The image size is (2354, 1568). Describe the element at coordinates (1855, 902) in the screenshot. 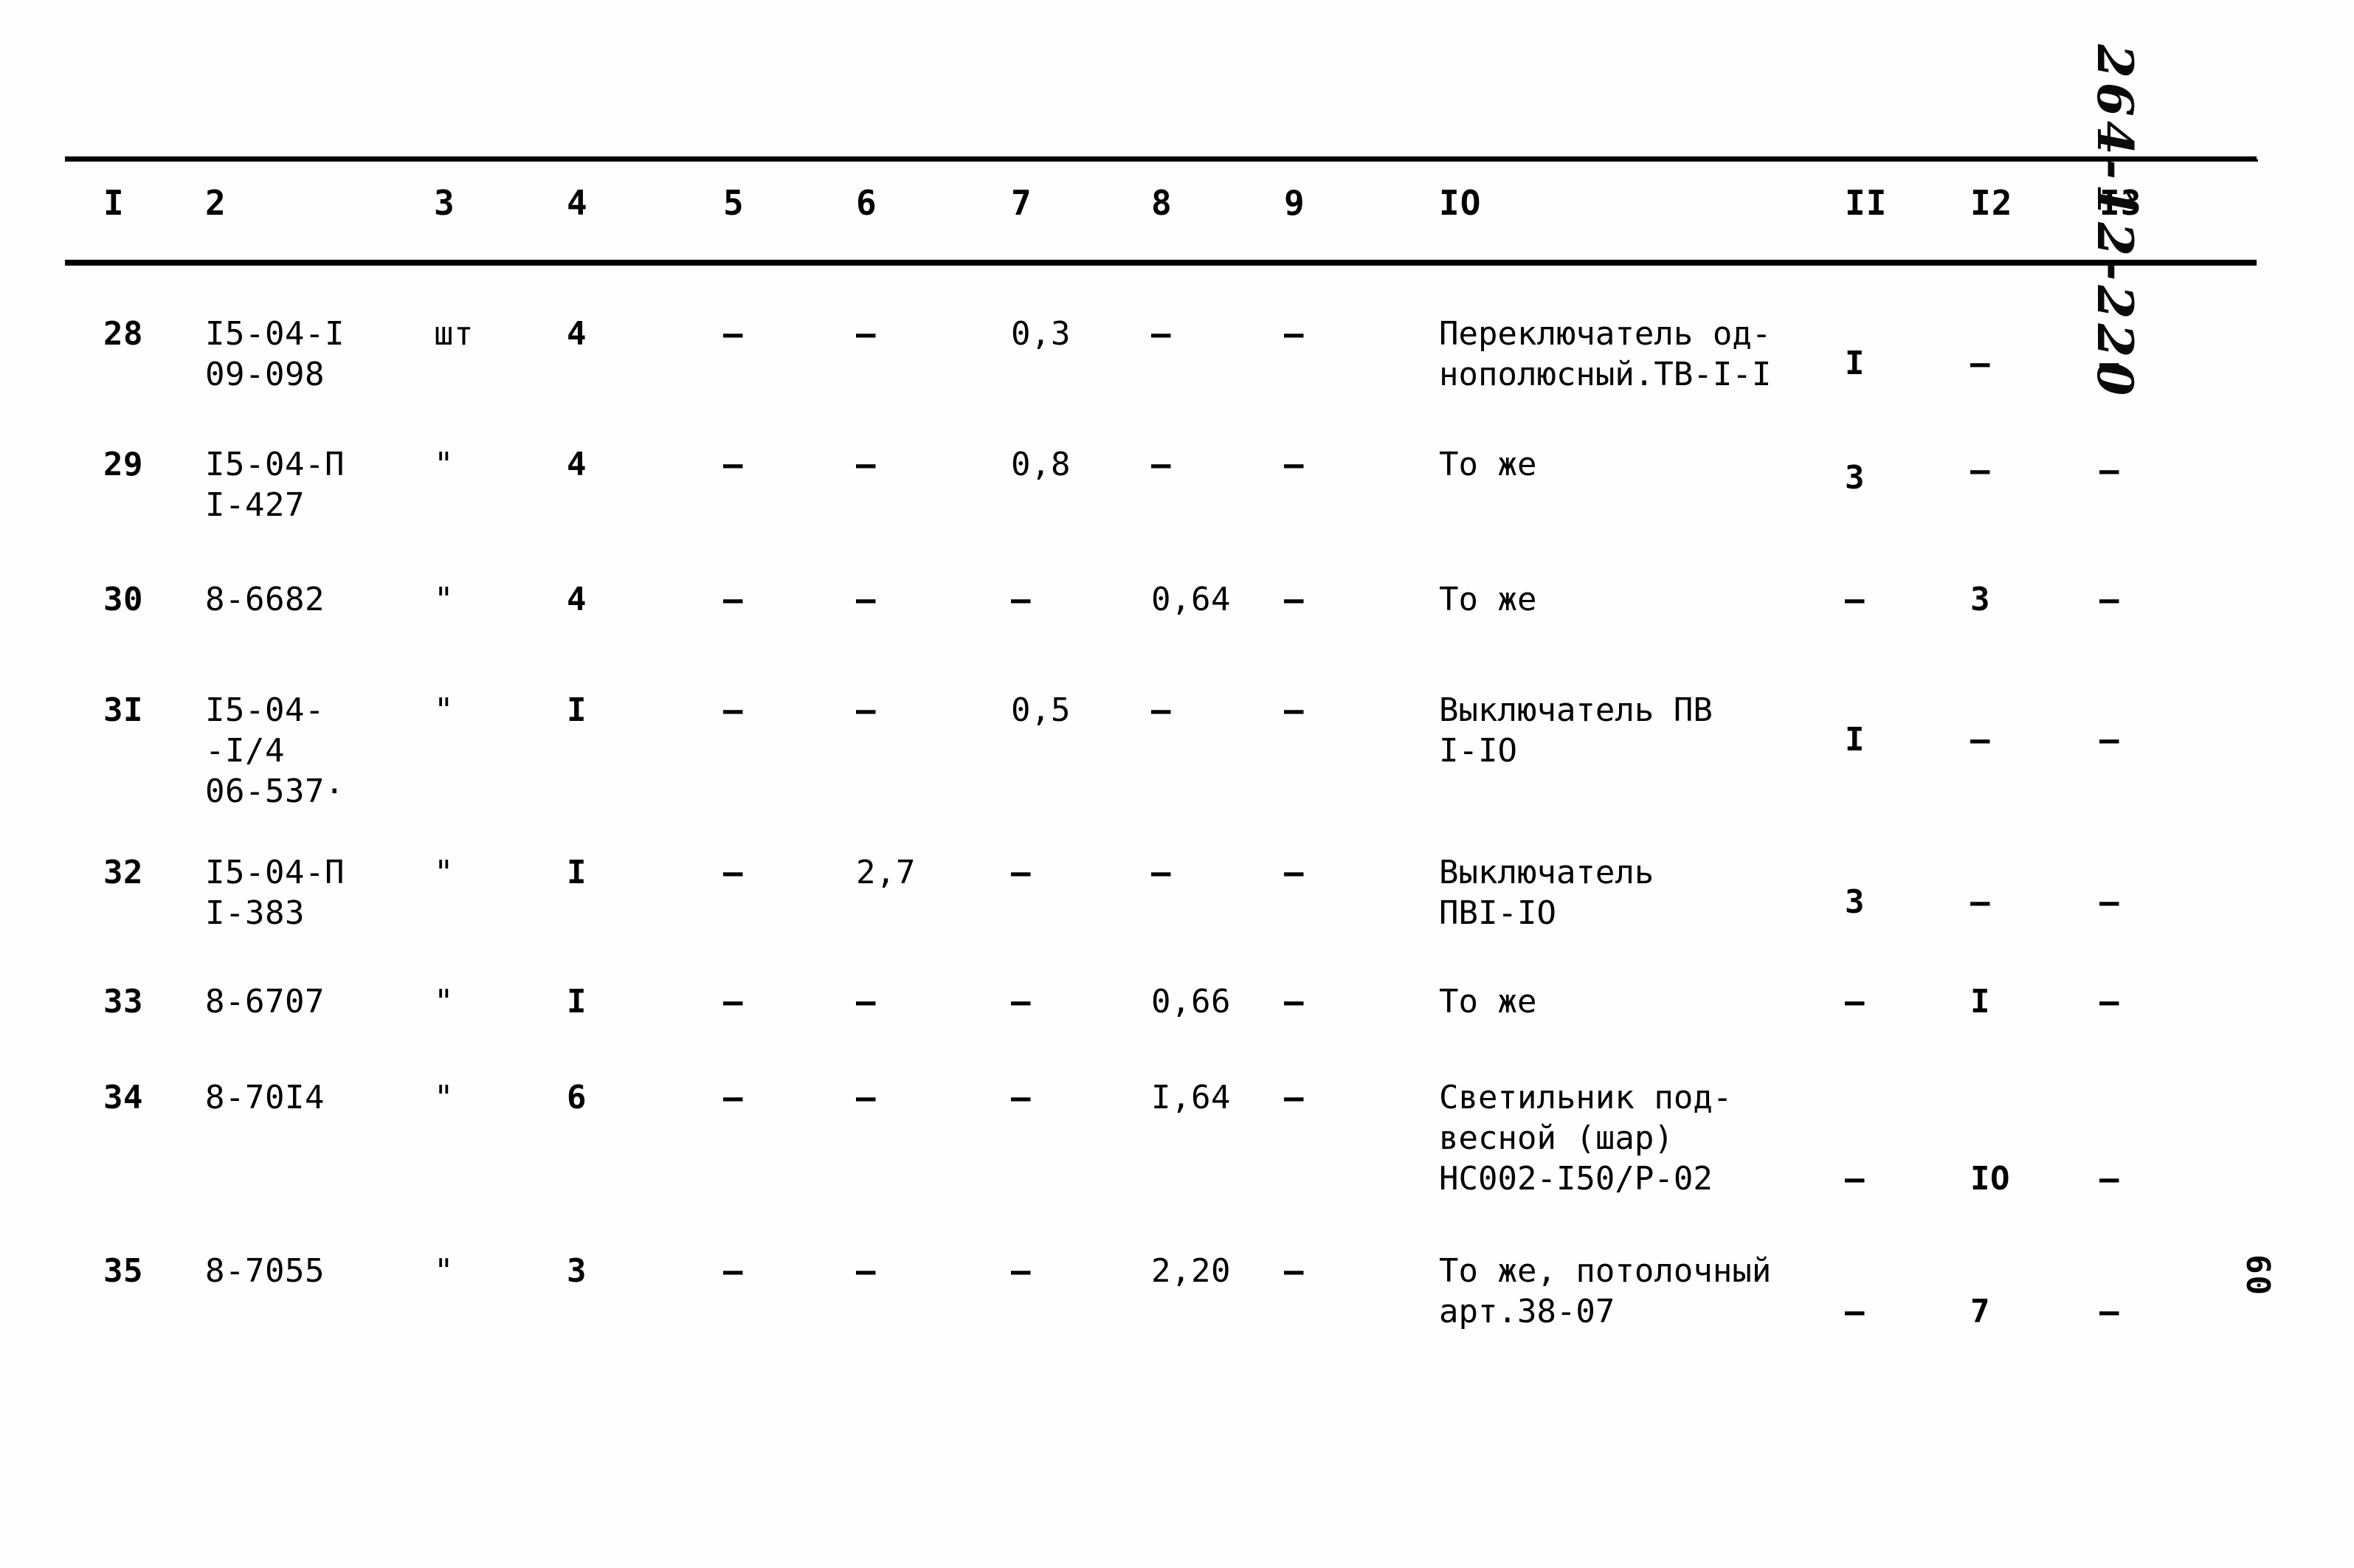

I see `cell-col11: 3` at that location.